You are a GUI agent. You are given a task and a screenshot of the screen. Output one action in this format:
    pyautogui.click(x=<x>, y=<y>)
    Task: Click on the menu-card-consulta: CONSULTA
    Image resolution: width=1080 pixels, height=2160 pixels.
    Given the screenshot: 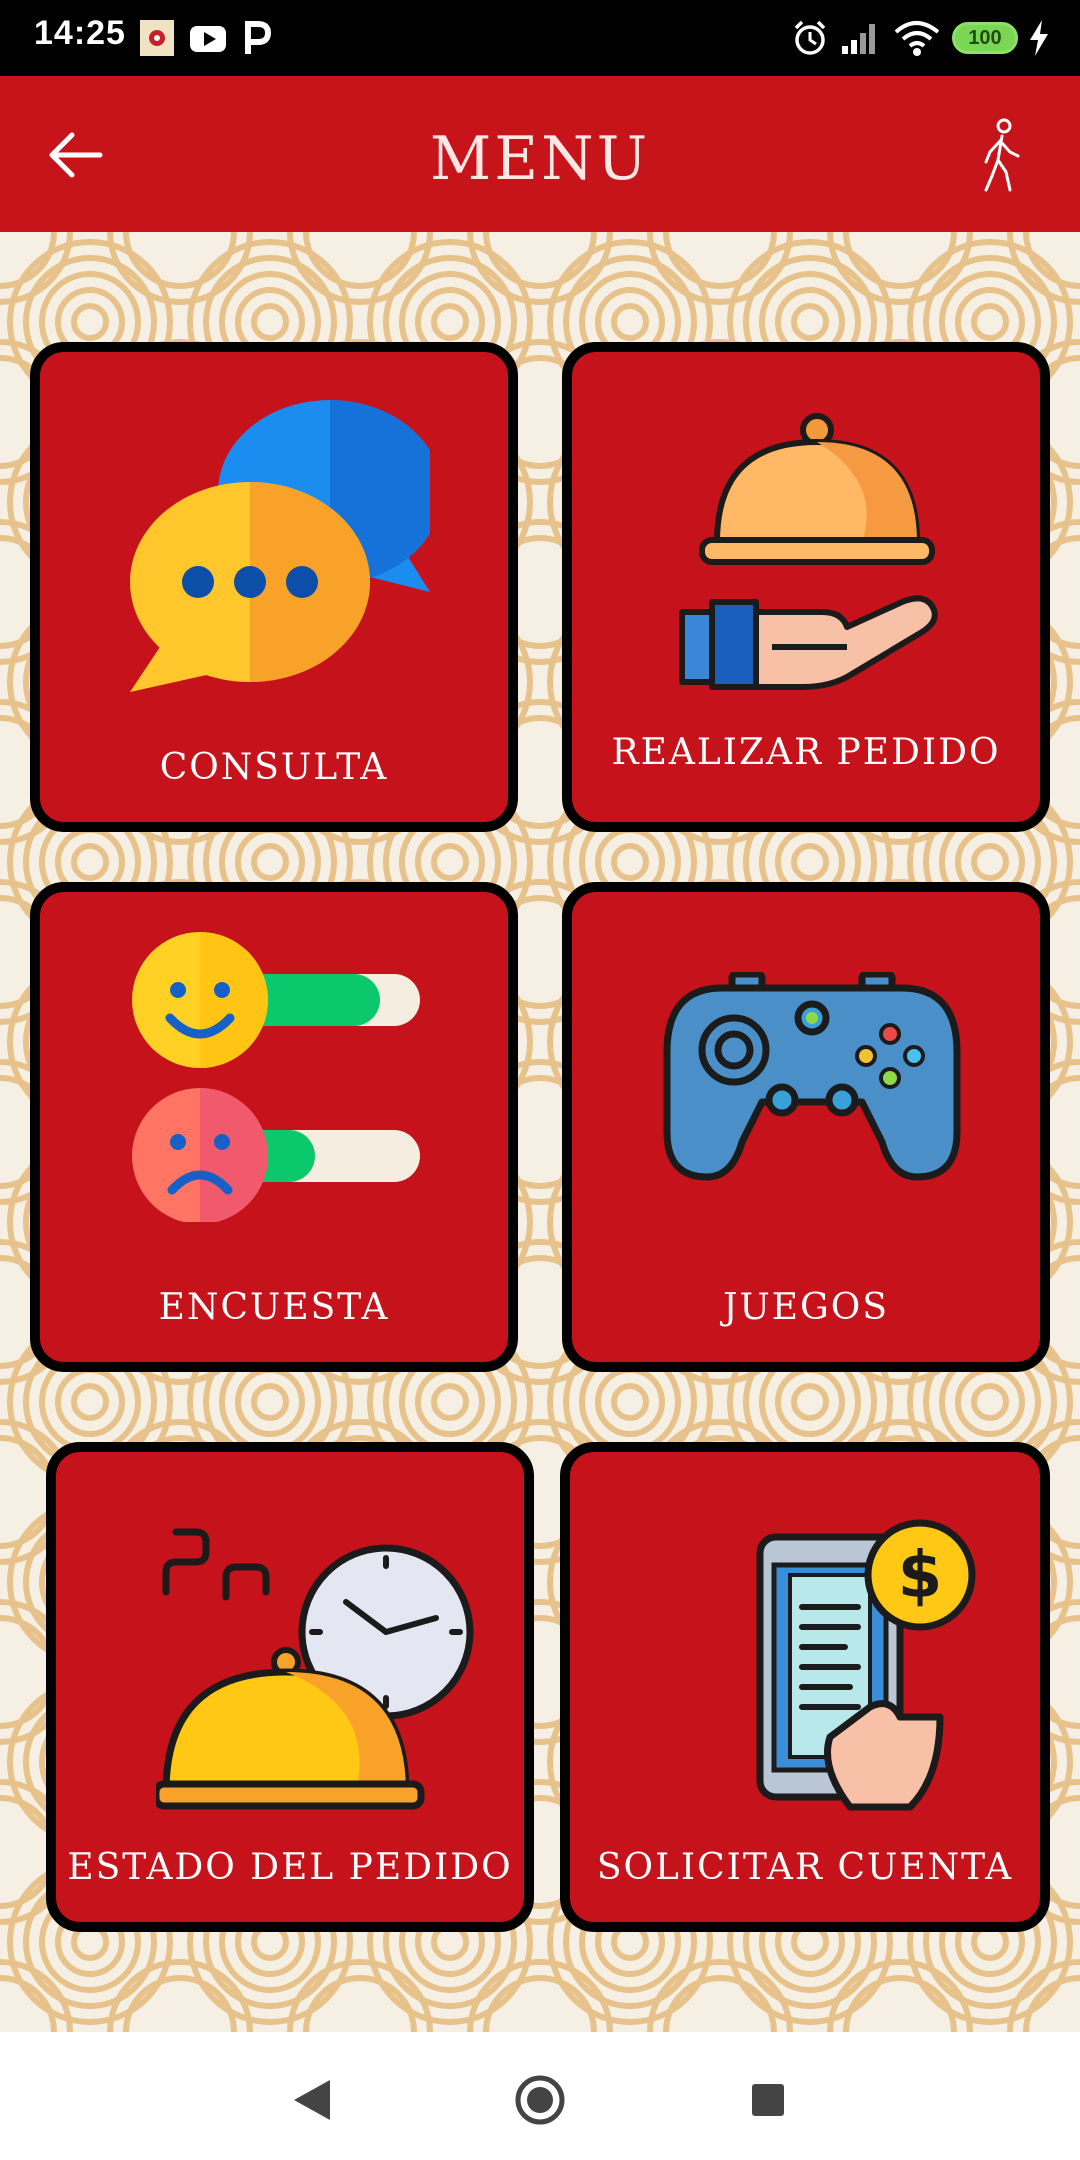 What is the action you would take?
    pyautogui.click(x=274, y=587)
    